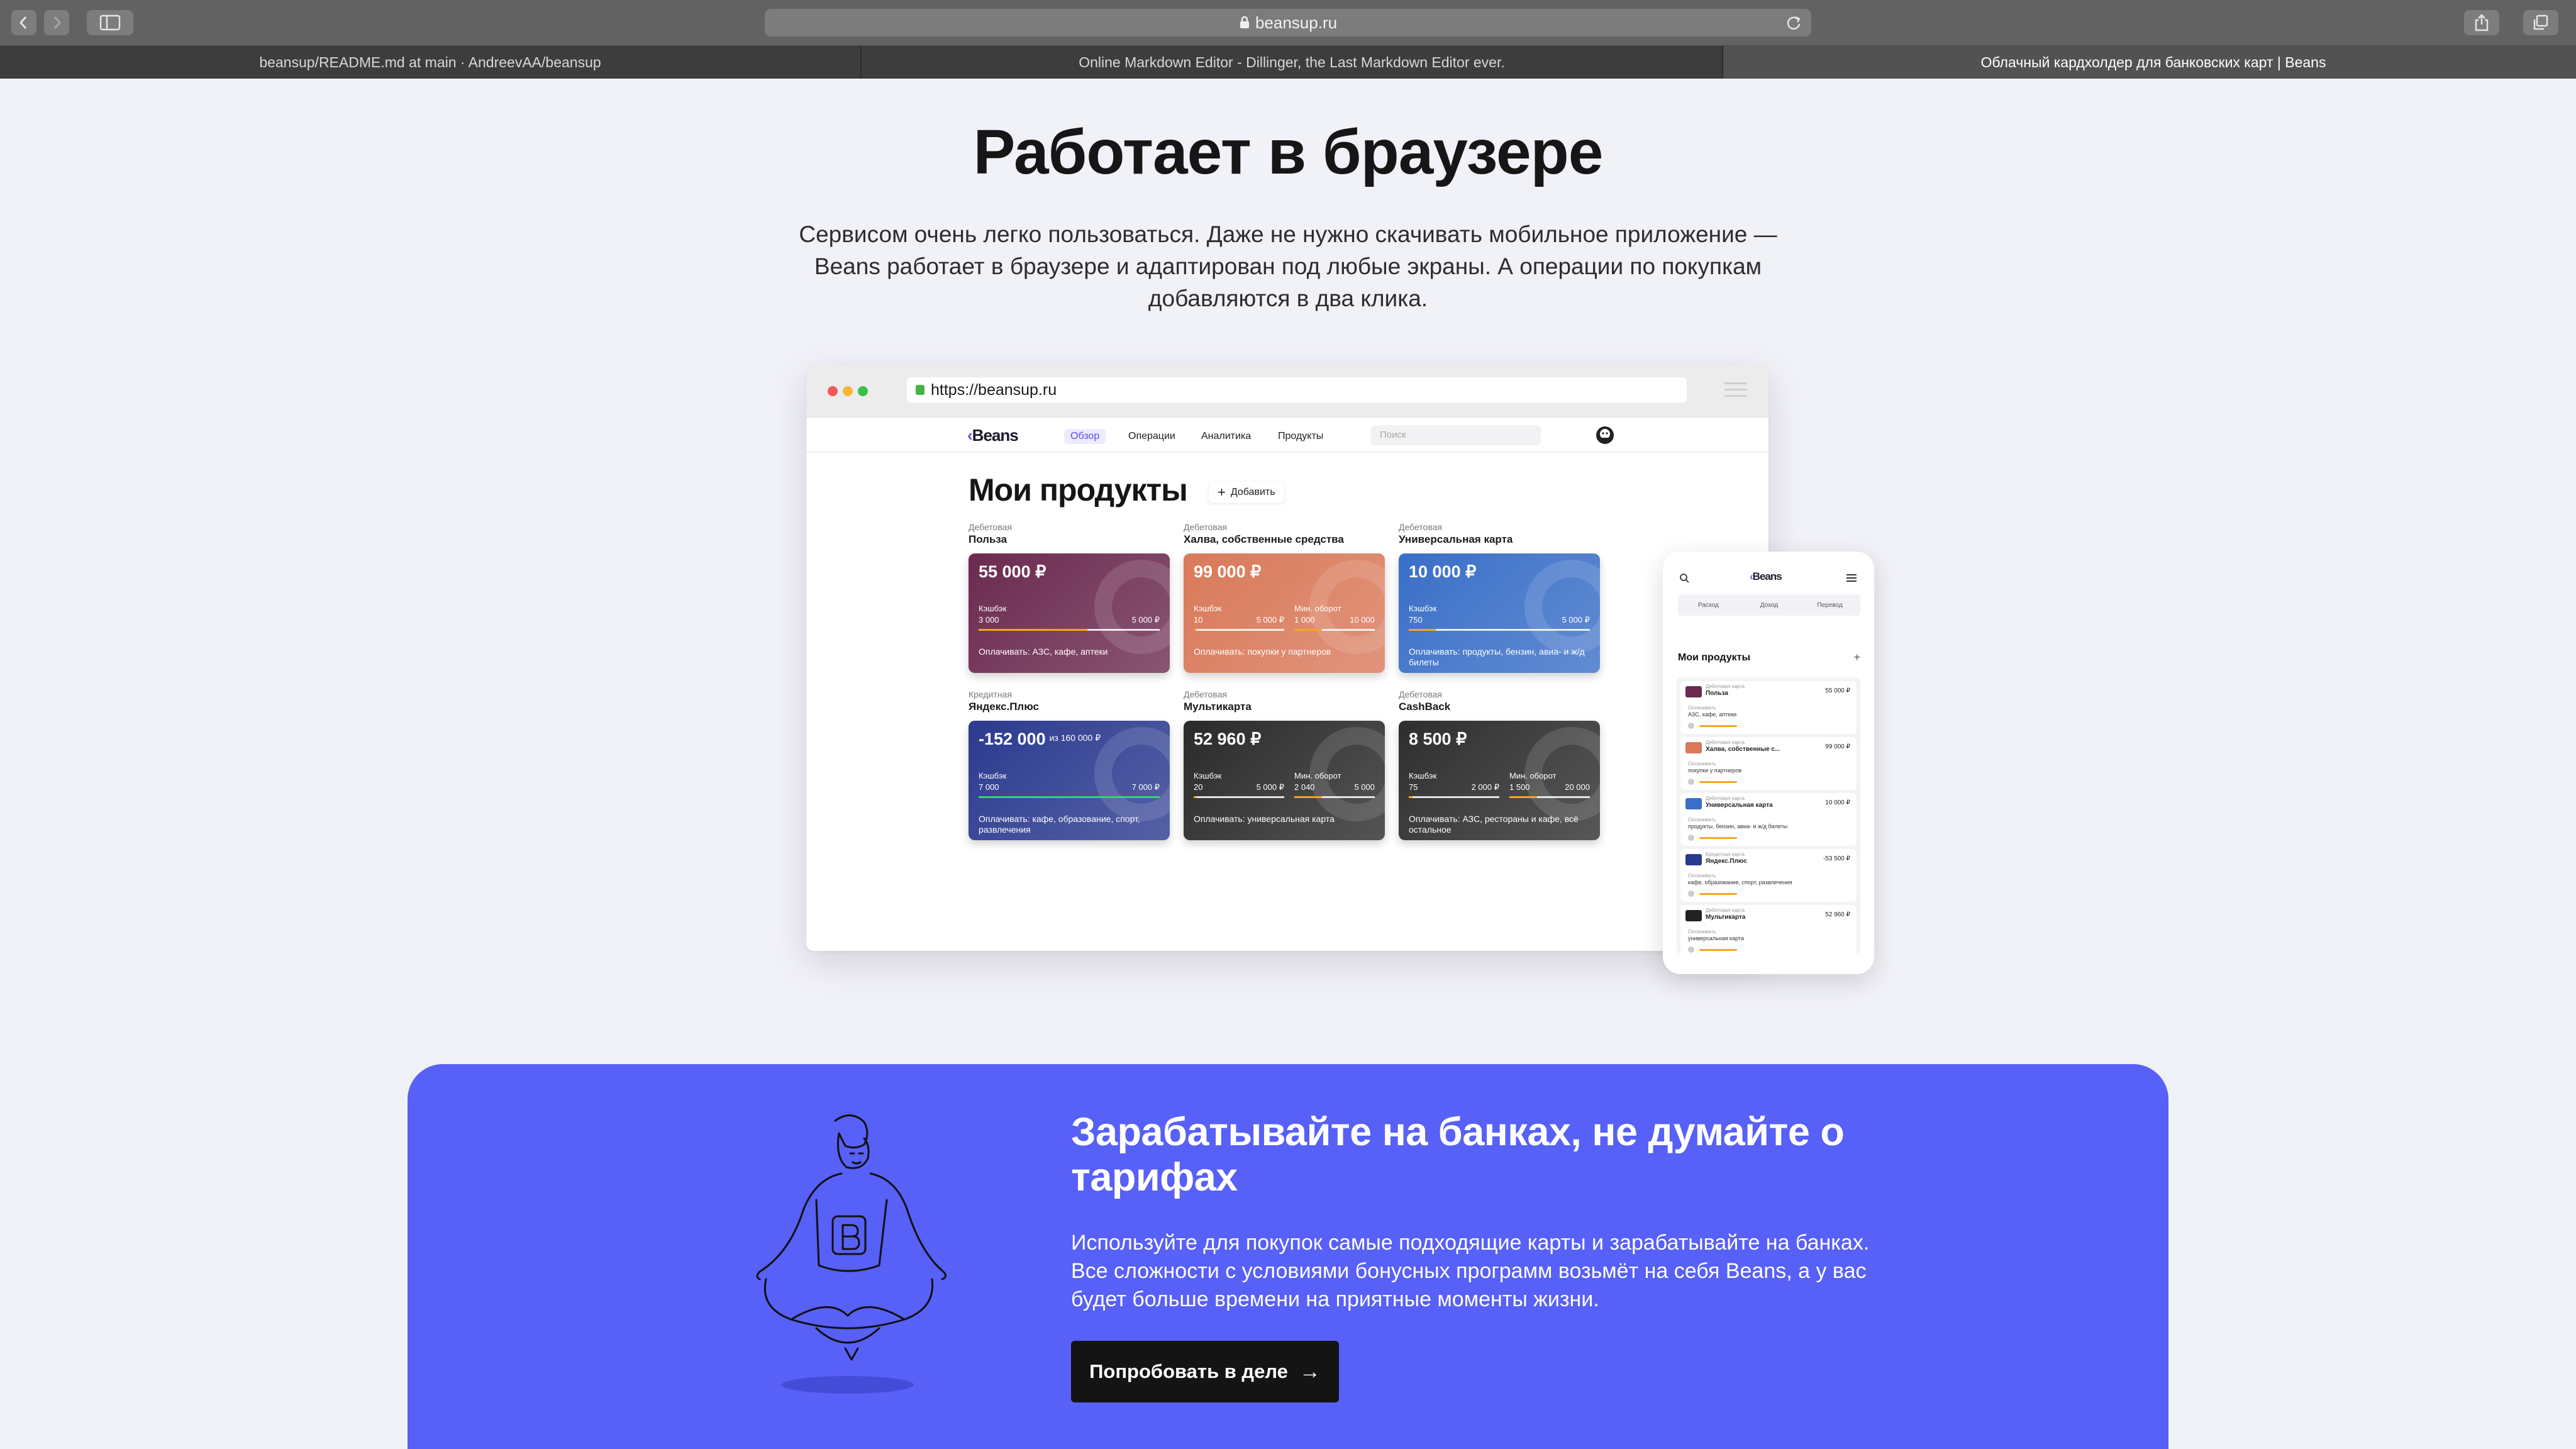 The height and width of the screenshot is (1449, 2576). I want to click on mock-nav-overview: Обзор, so click(1085, 436).